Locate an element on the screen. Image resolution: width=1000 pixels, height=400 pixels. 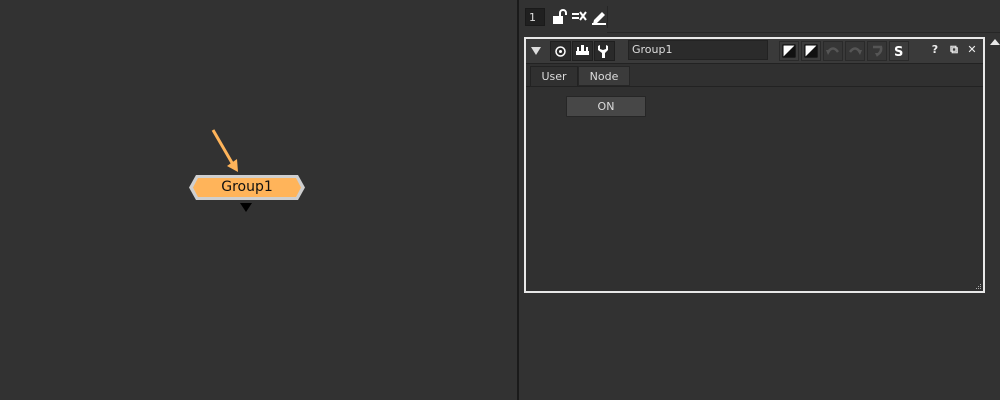
center-node-icon is located at coordinates (560, 51).